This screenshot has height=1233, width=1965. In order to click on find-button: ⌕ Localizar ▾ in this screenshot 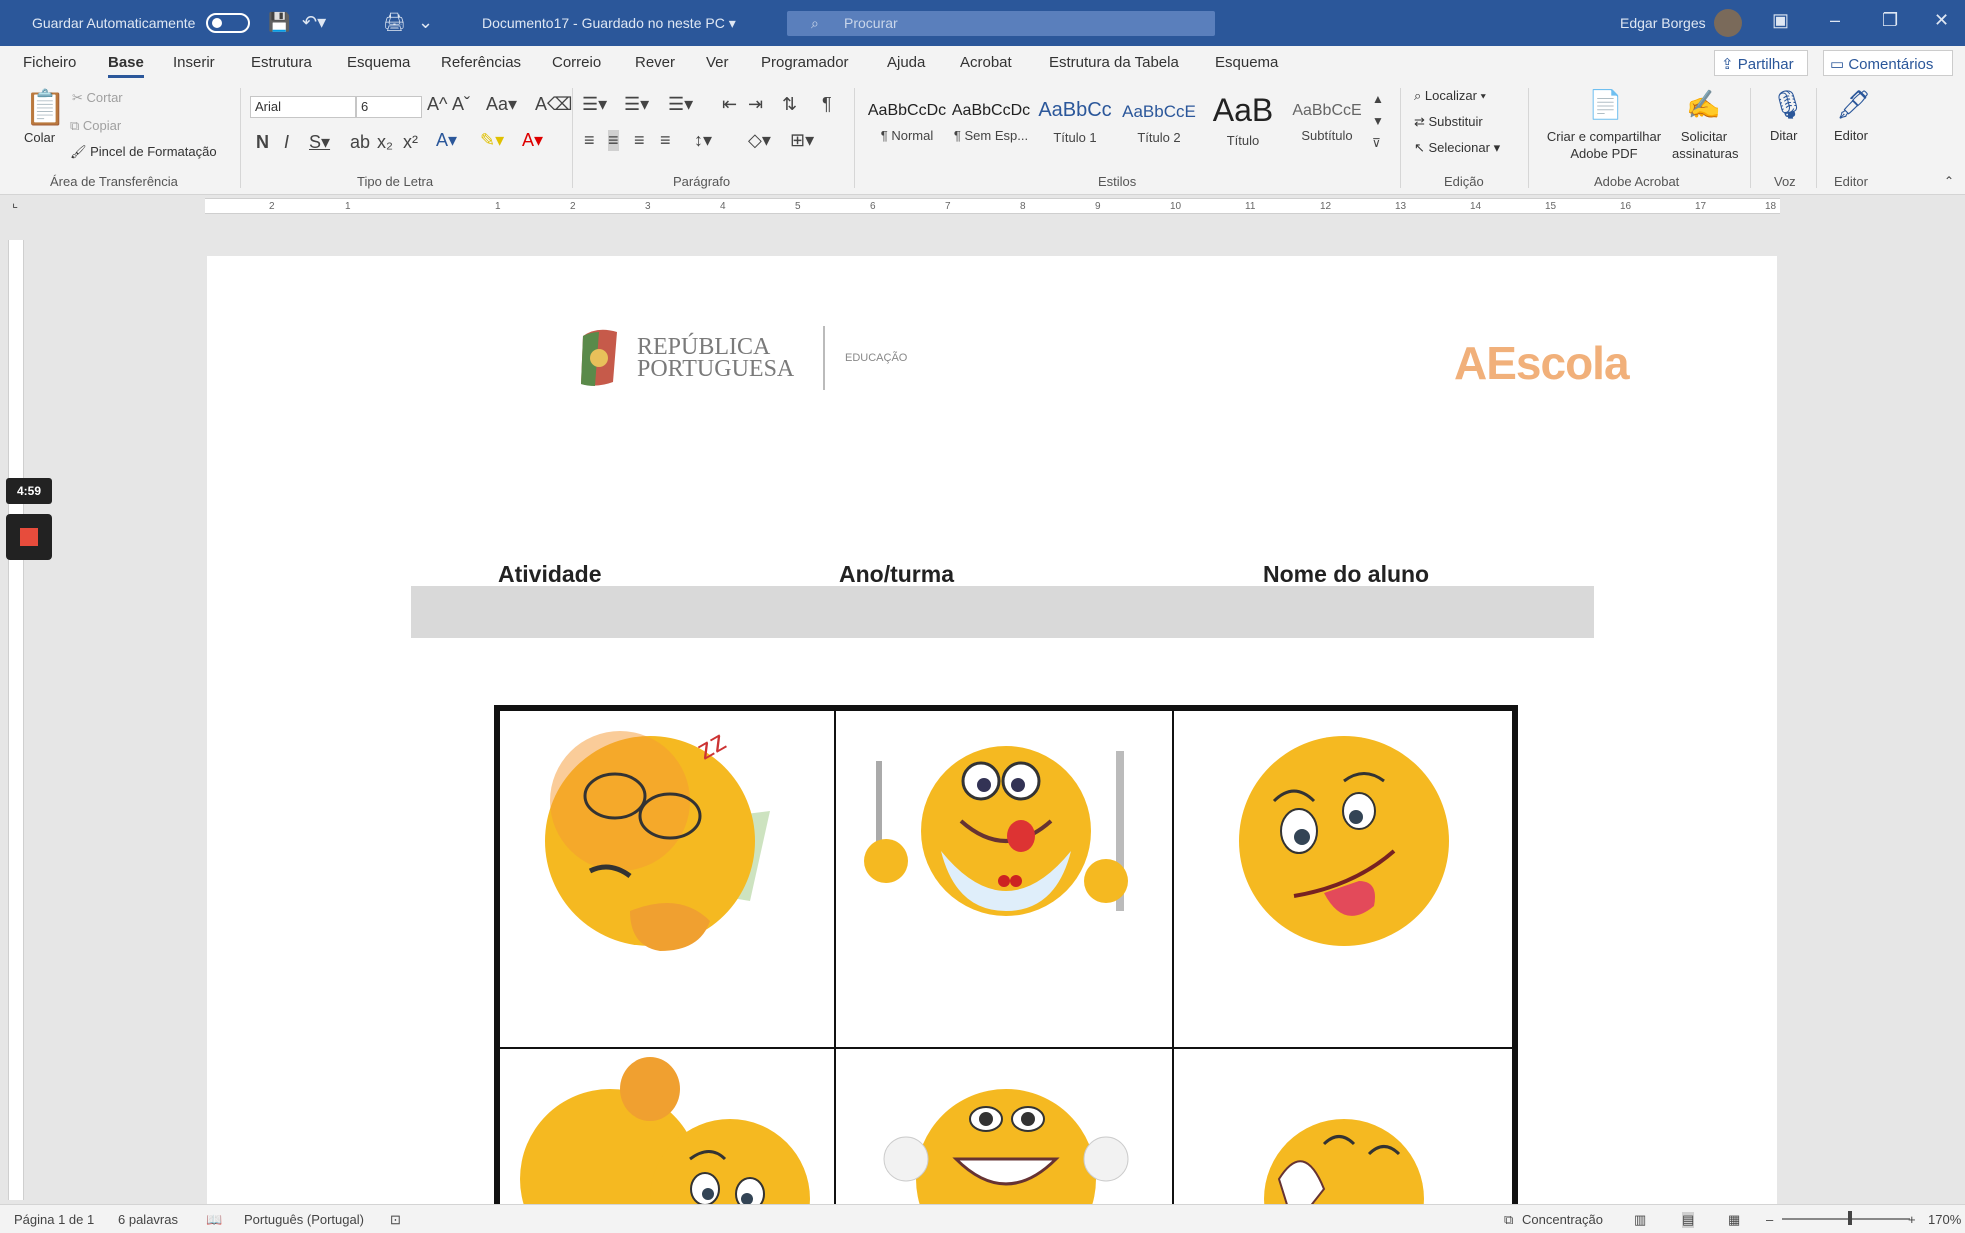, I will do `click(1450, 96)`.